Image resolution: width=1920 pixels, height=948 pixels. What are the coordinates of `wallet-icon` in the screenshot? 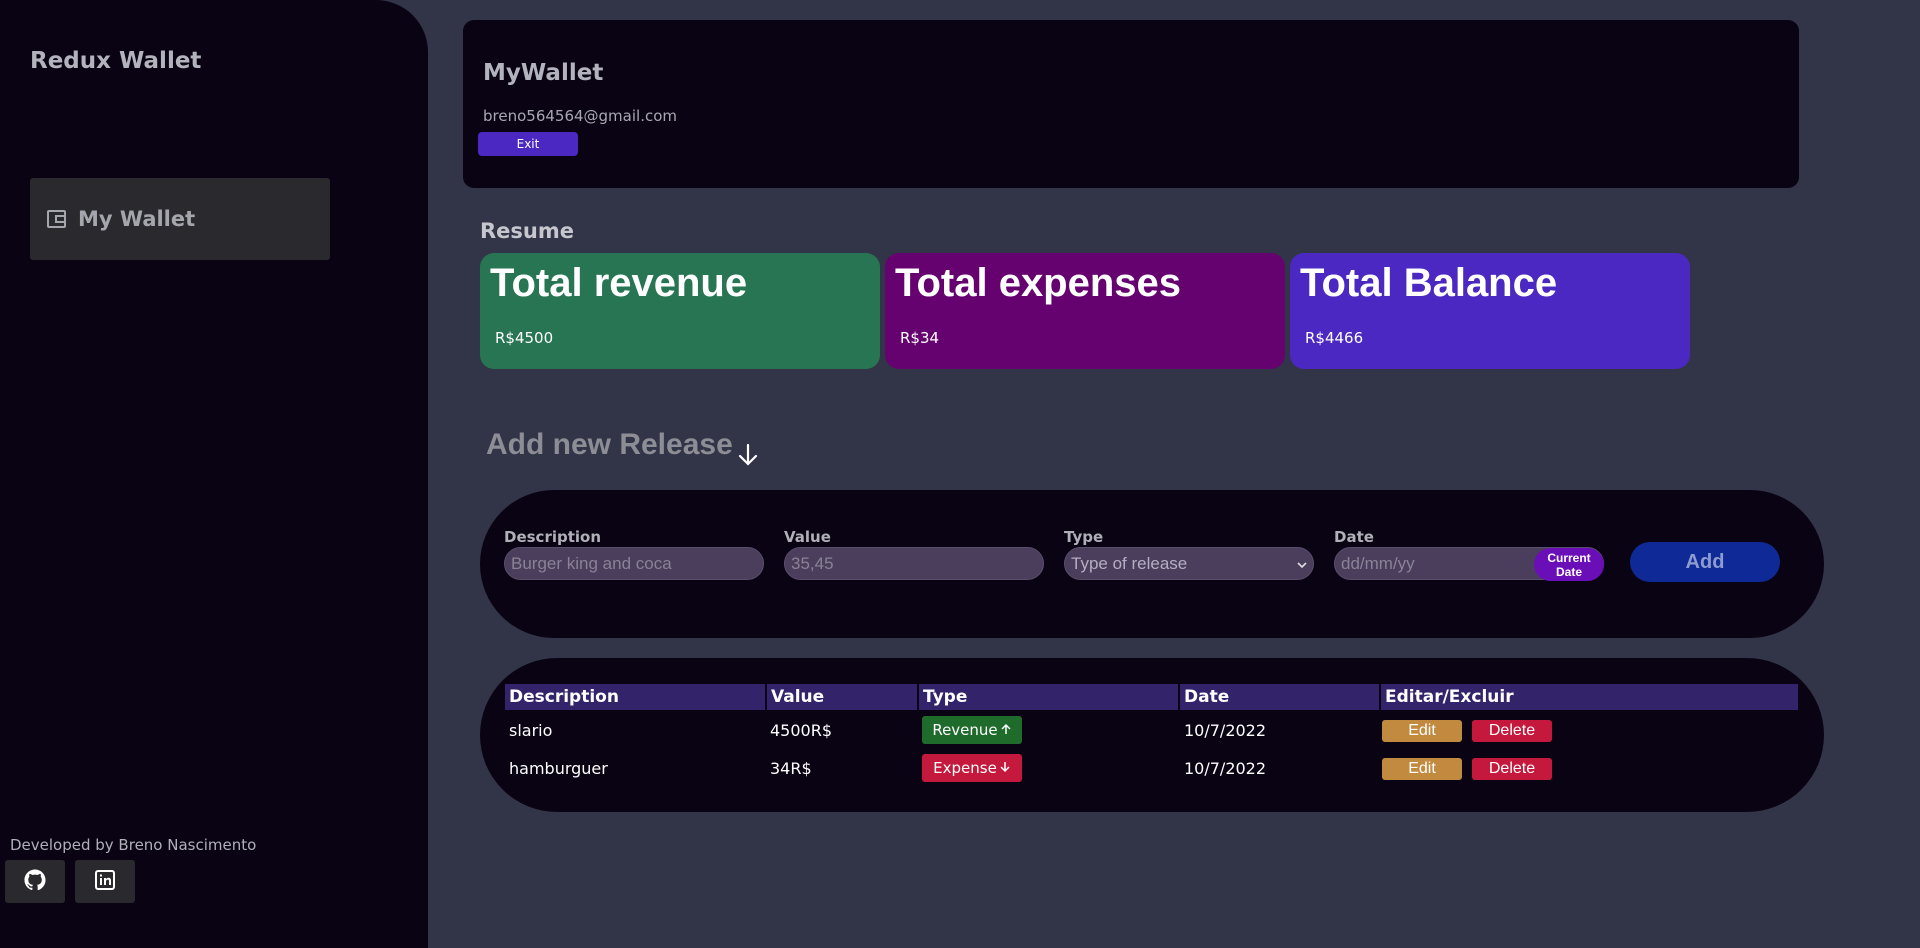 It's located at (57, 219).